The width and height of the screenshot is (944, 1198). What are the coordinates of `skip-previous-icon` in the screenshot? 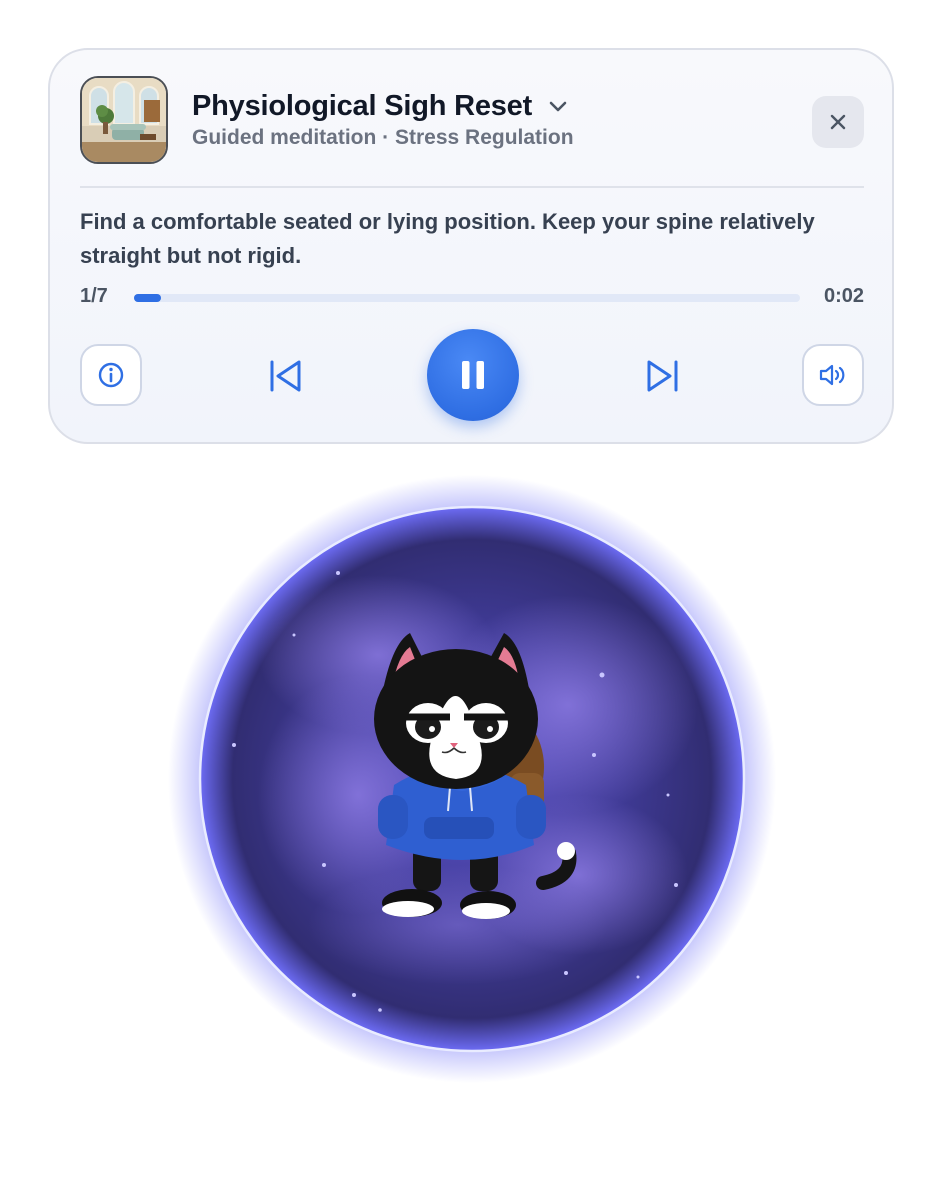 It's located at (285, 376).